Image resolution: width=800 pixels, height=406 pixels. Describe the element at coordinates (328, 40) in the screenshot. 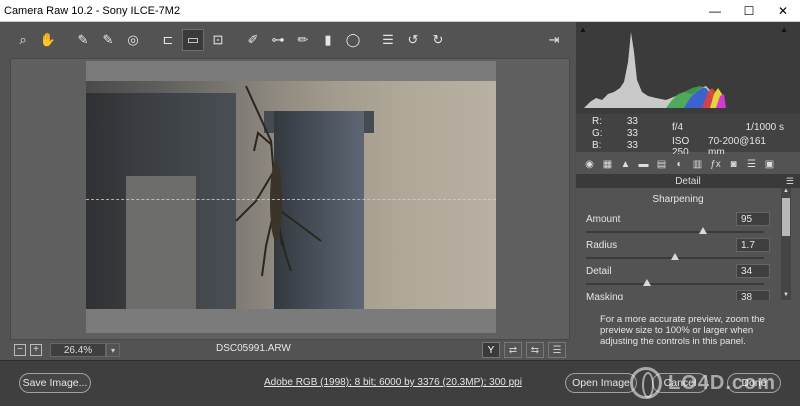

I see `graduated-filter-icon: ▮` at that location.